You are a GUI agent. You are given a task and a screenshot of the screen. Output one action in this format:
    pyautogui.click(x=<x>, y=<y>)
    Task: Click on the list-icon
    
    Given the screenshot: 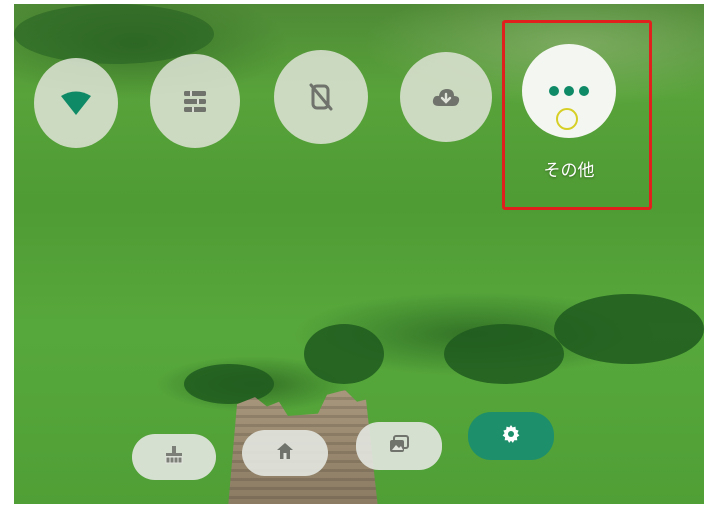 What is the action you would take?
    pyautogui.click(x=195, y=101)
    